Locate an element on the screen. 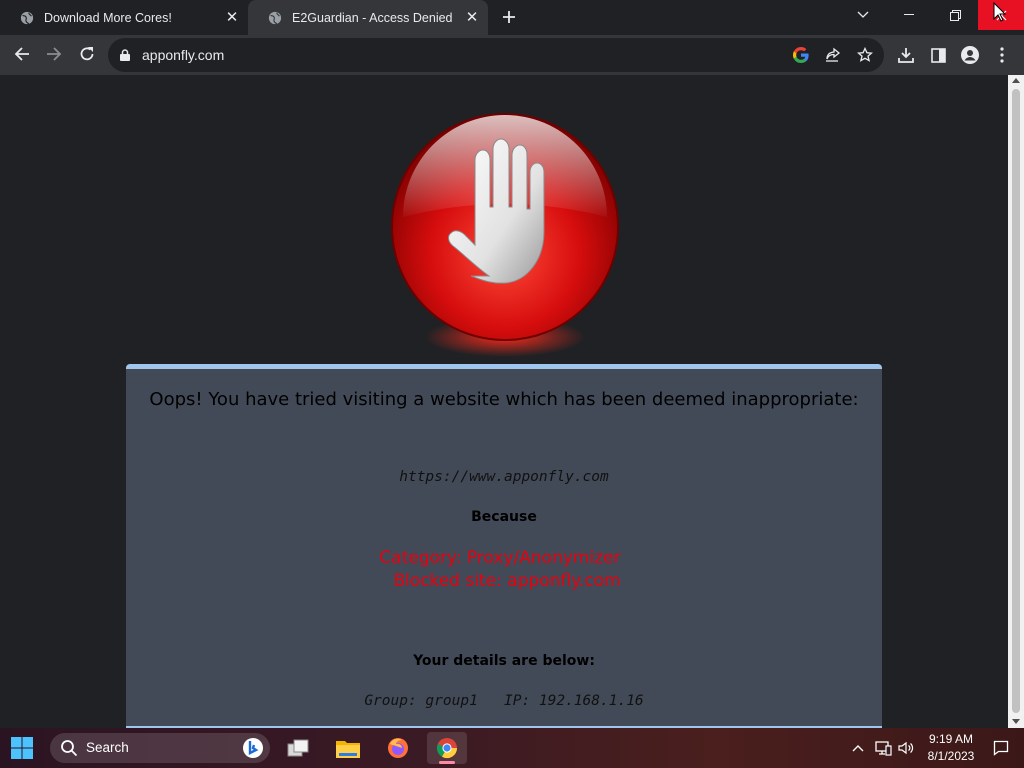 The height and width of the screenshot is (768, 1024). back-button is located at coordinates (22, 54).